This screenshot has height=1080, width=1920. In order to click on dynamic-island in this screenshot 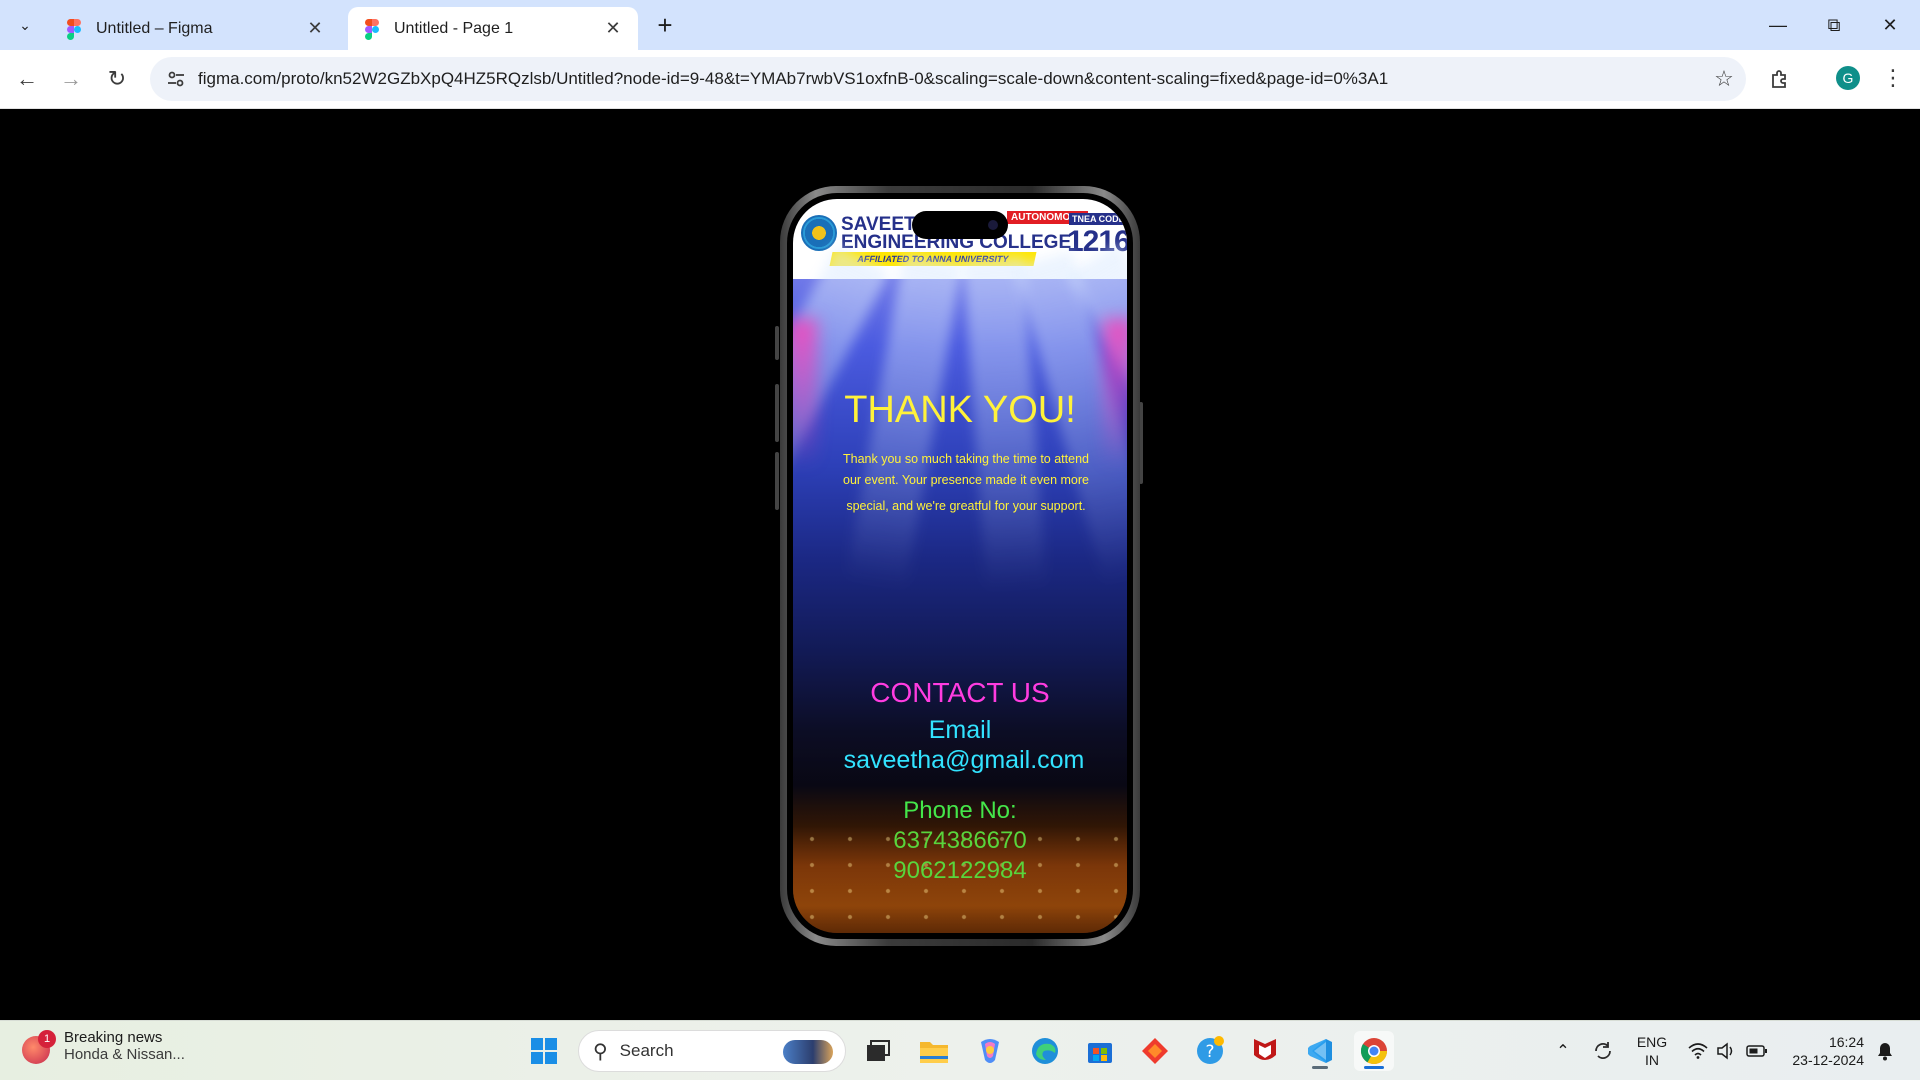, I will do `click(960, 225)`.